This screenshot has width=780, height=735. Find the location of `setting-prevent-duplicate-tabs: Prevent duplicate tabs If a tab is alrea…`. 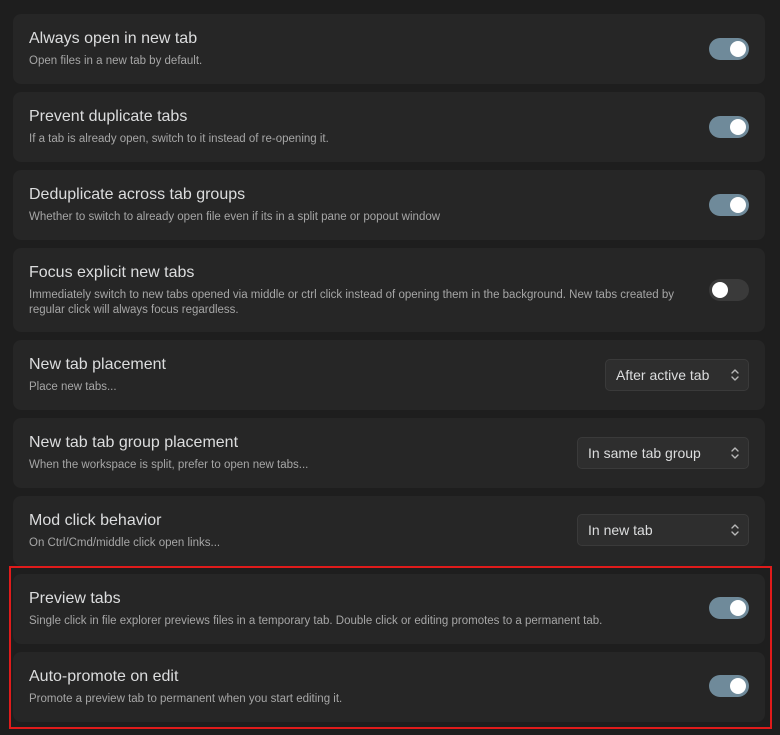

setting-prevent-duplicate-tabs: Prevent duplicate tabs If a tab is alrea… is located at coordinates (389, 127).